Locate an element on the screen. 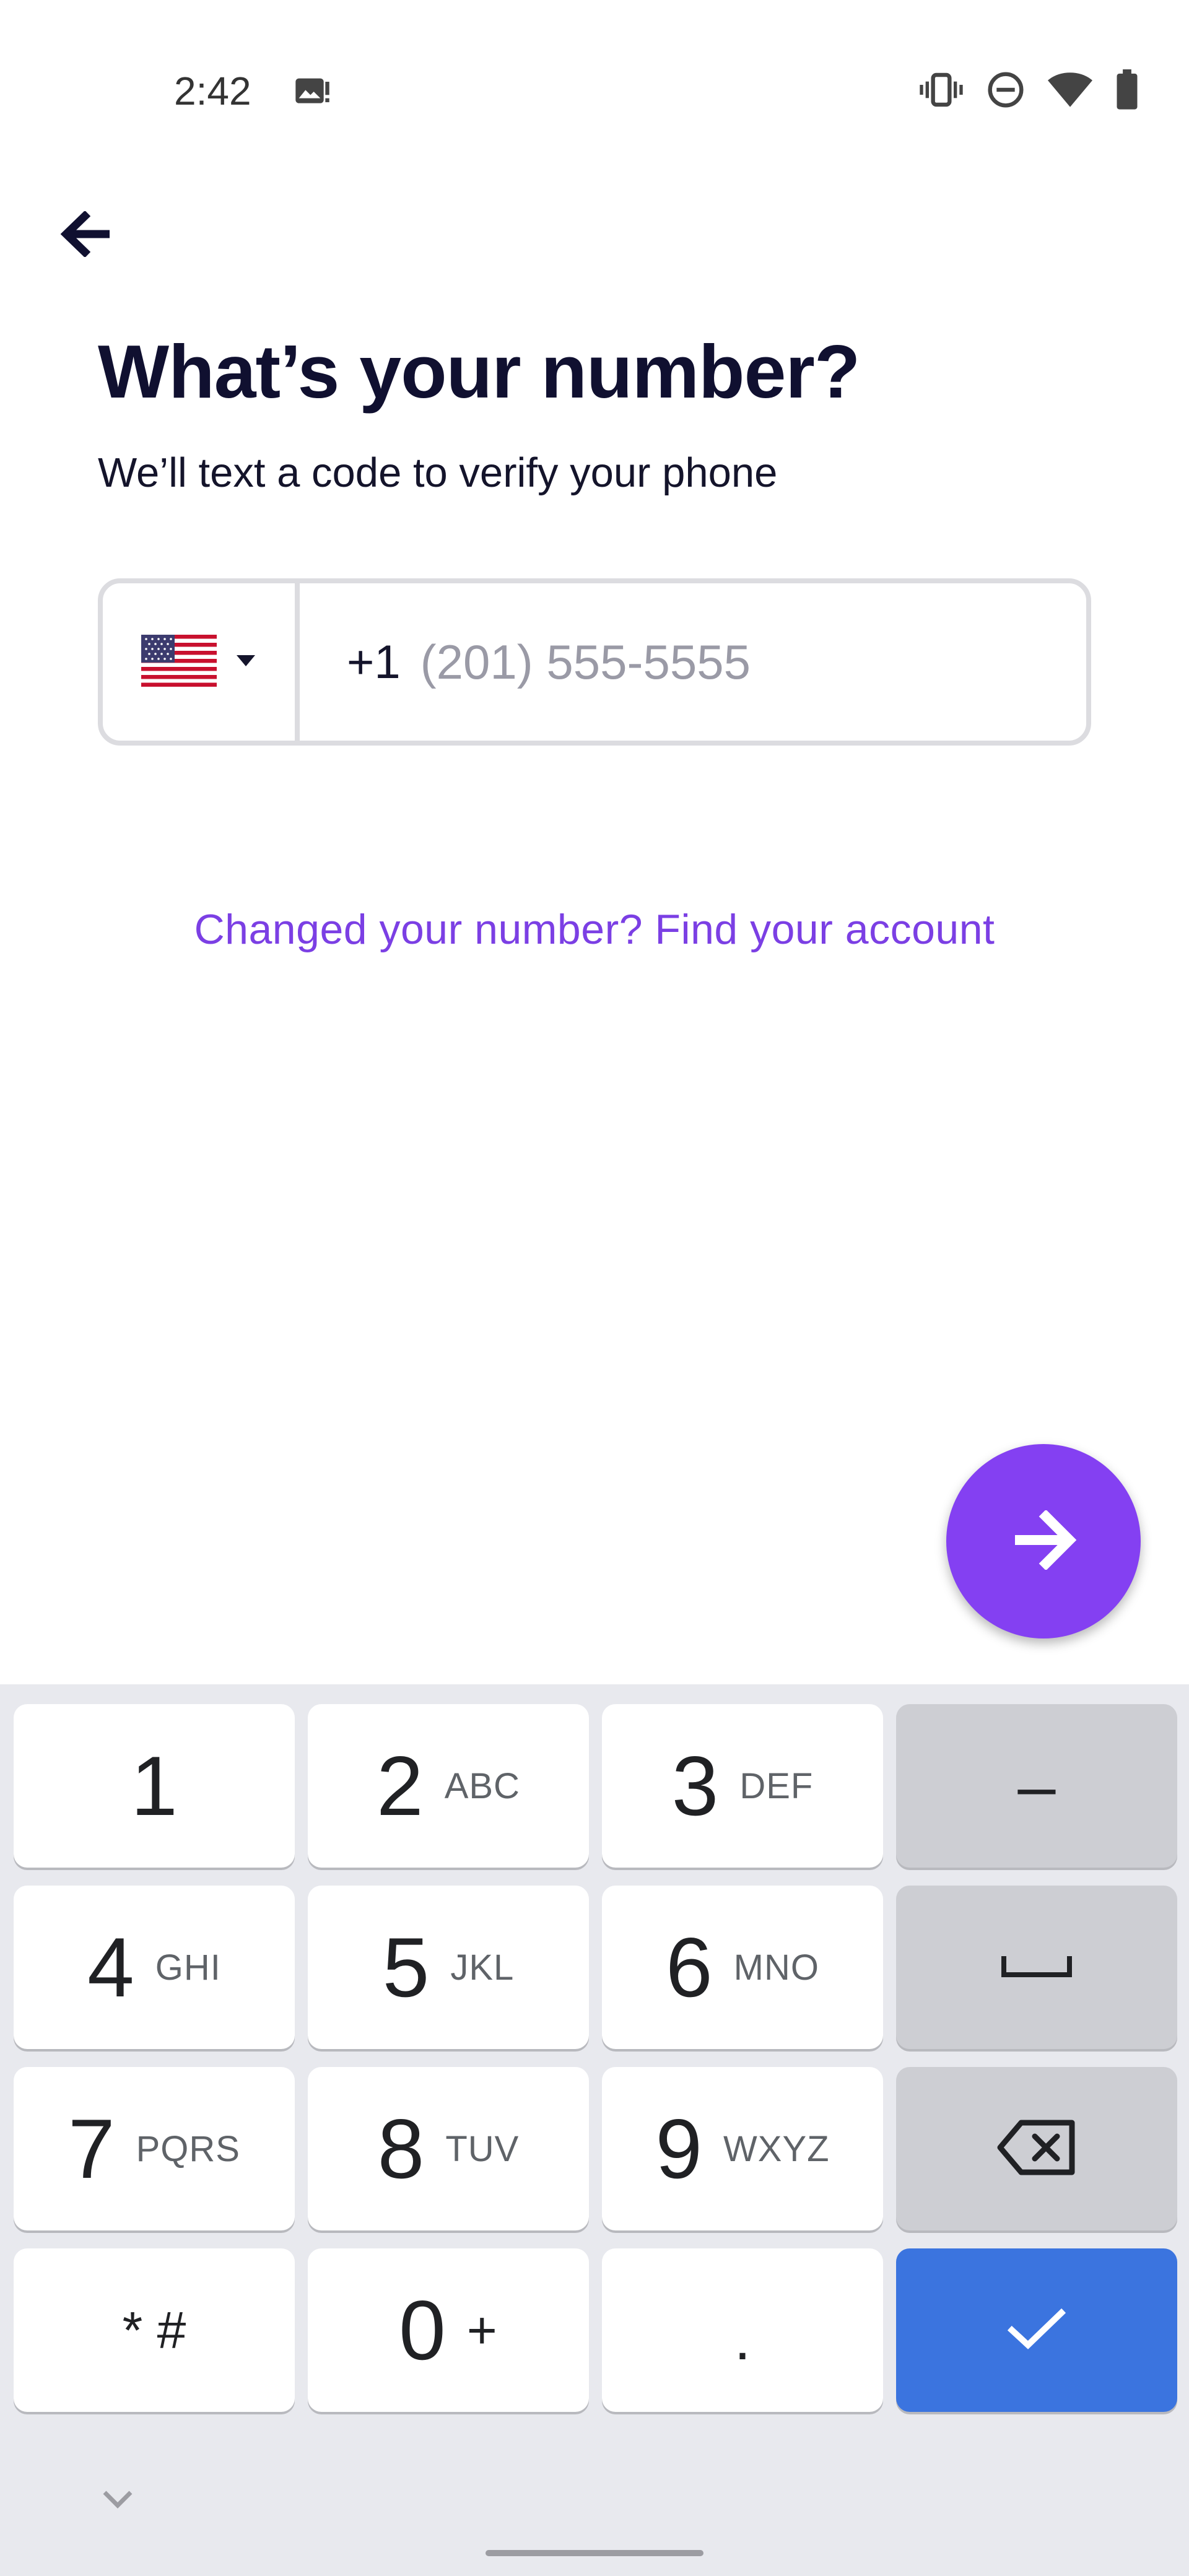  key-label: * # is located at coordinates (154, 2329).